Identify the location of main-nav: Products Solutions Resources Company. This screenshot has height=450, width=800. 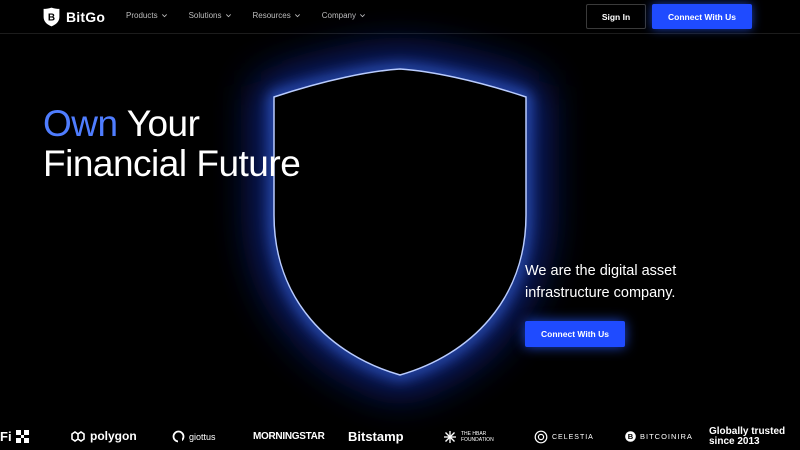
(256, 15).